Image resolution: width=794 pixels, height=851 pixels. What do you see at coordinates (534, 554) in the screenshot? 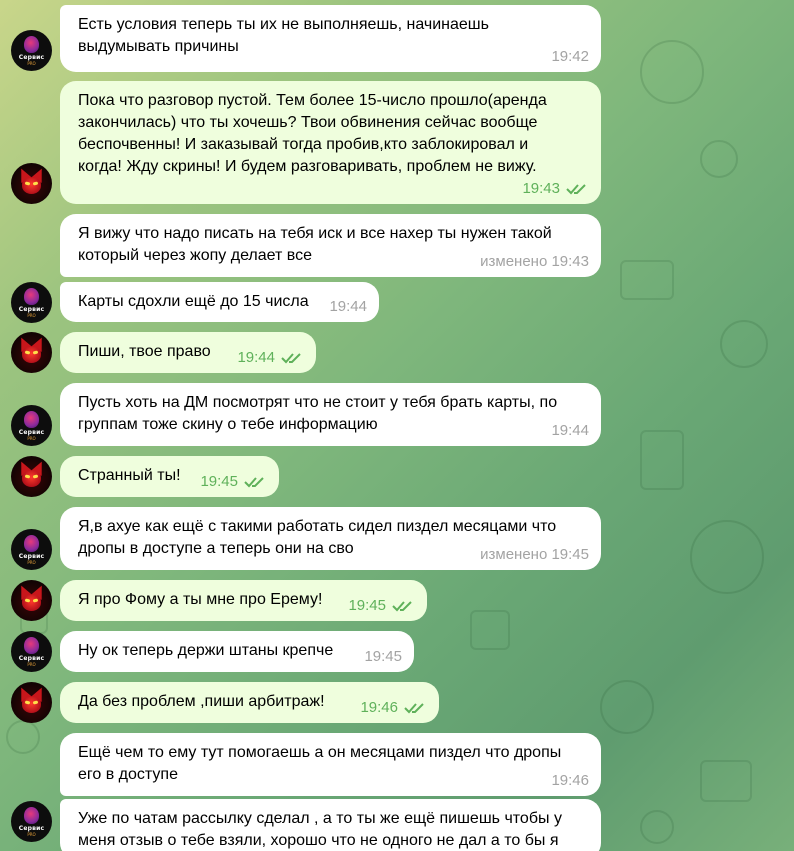
I see `message-time: изменено 19:45` at bounding box center [534, 554].